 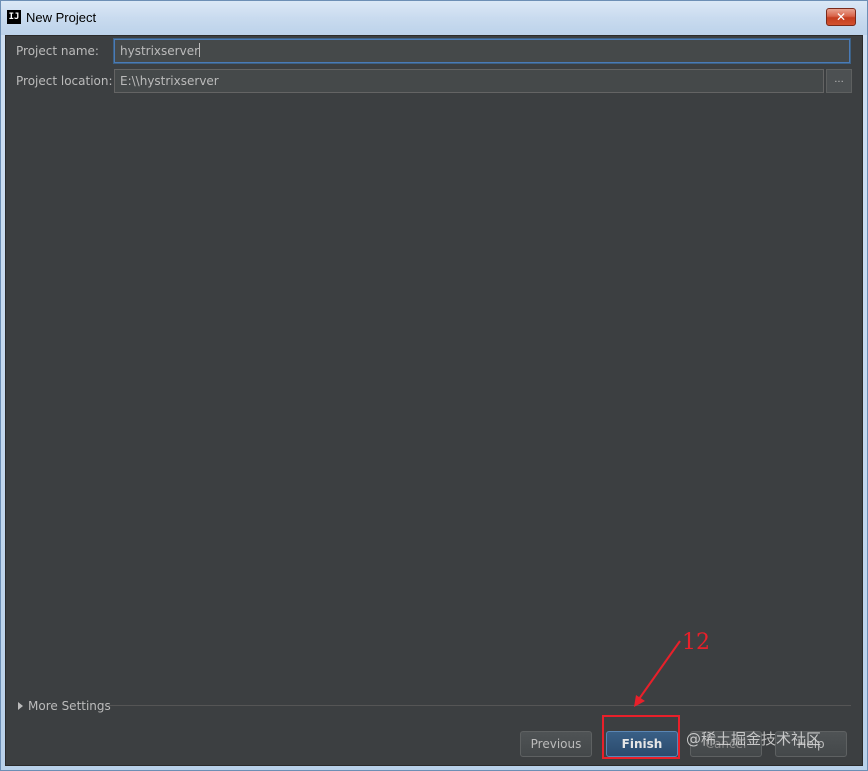 I want to click on annotation-highlight-box, so click(x=641, y=737).